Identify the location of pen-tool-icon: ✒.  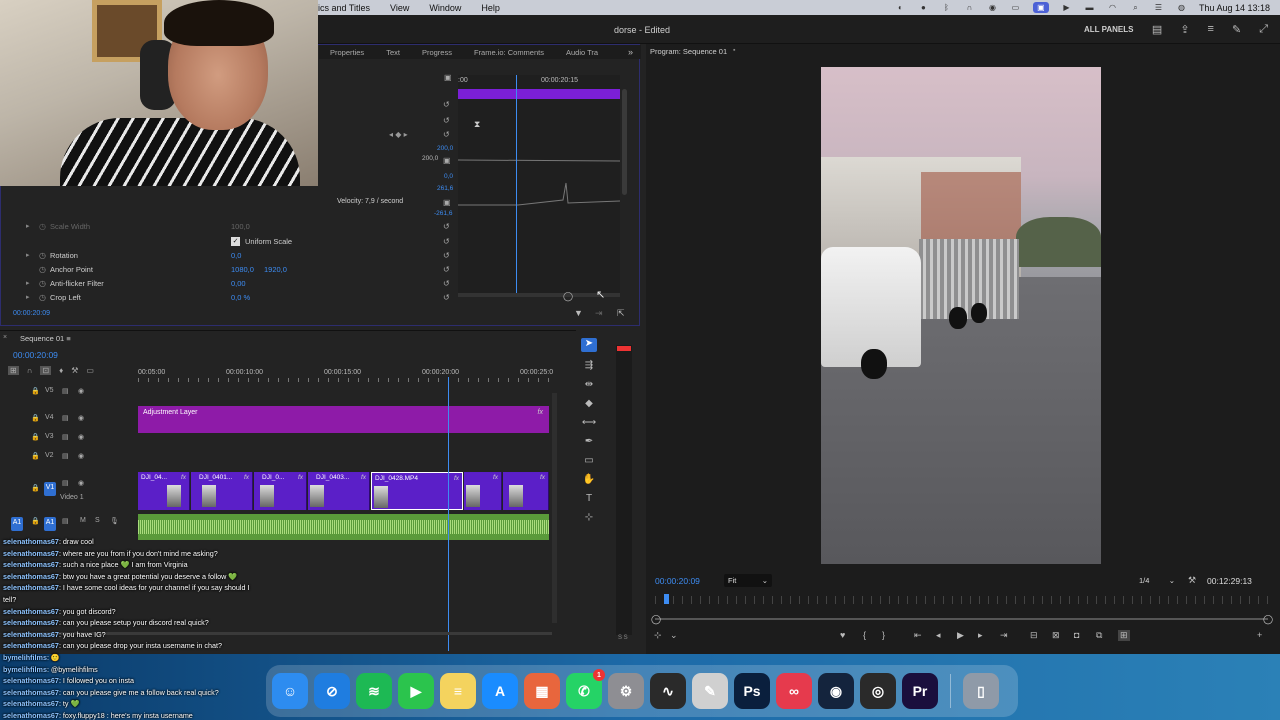
(589, 441).